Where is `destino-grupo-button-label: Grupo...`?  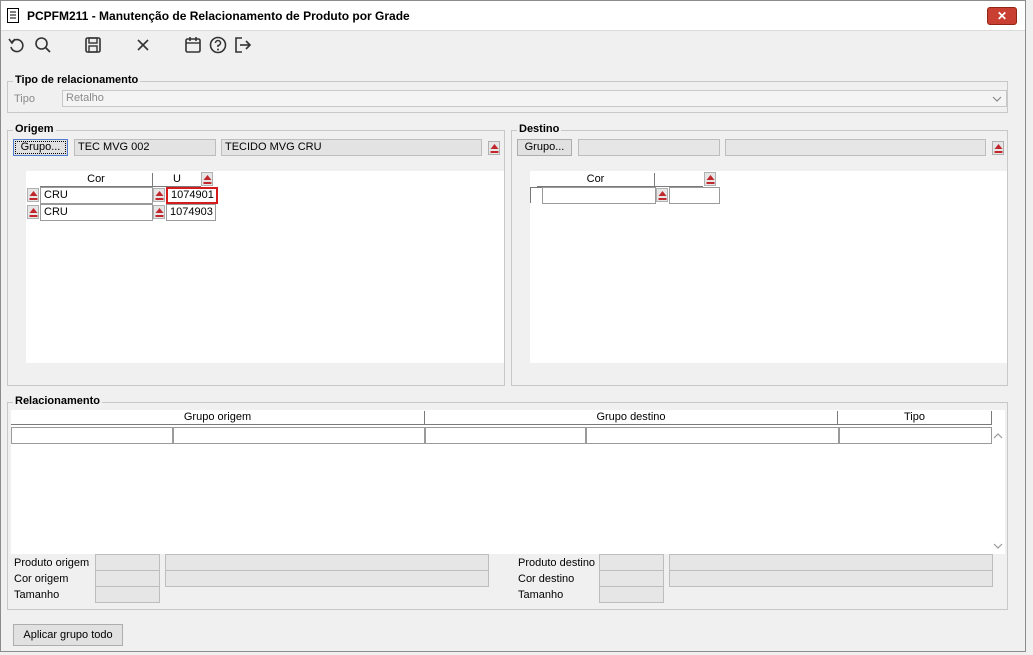 destino-grupo-button-label: Grupo... is located at coordinates (544, 147).